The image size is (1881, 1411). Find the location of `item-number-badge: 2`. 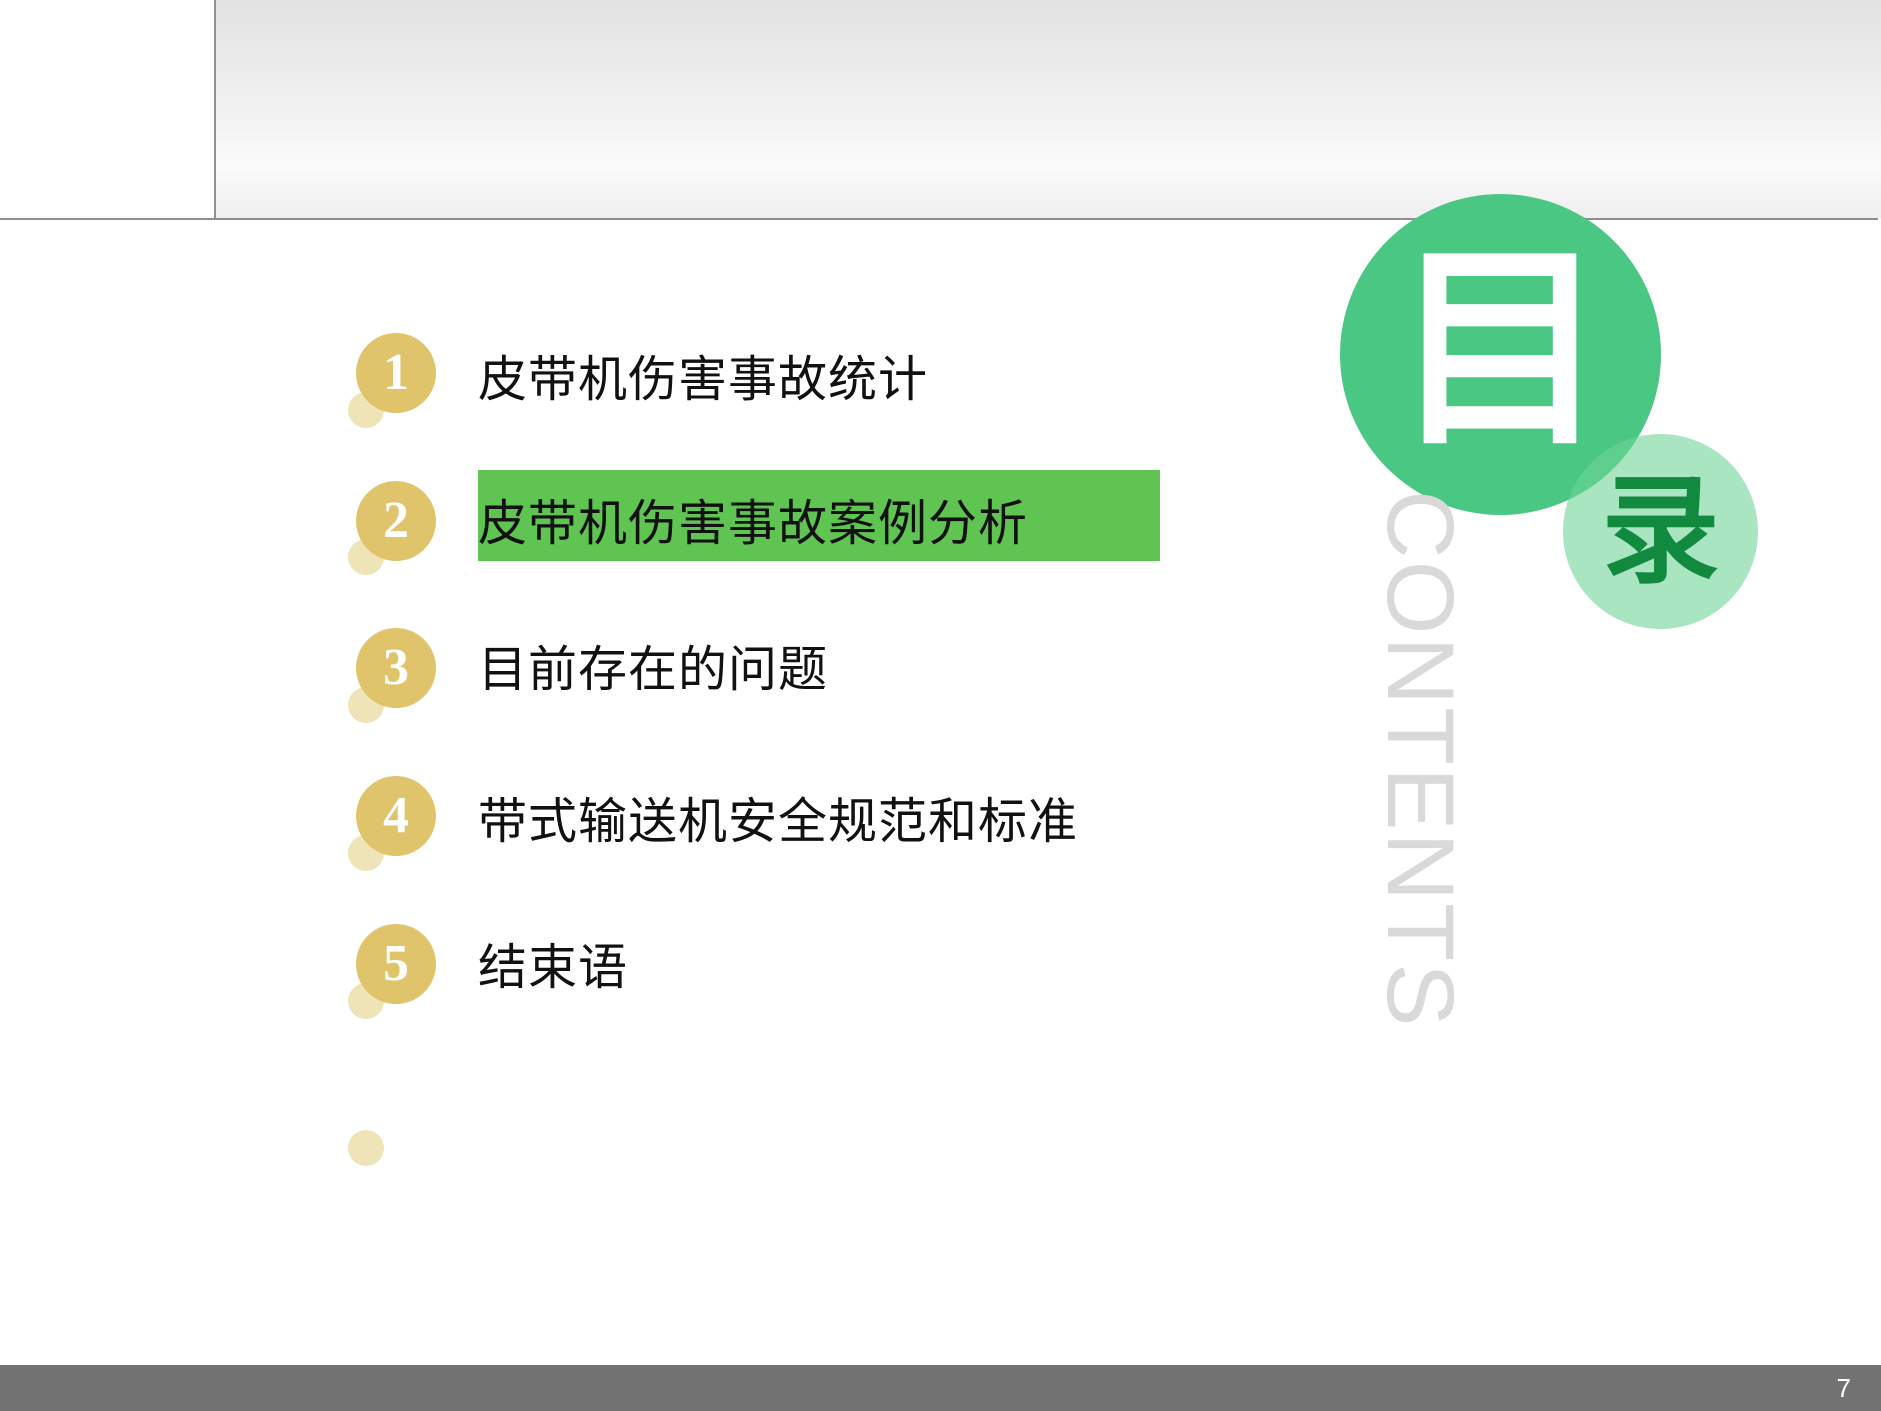

item-number-badge: 2 is located at coordinates (396, 521).